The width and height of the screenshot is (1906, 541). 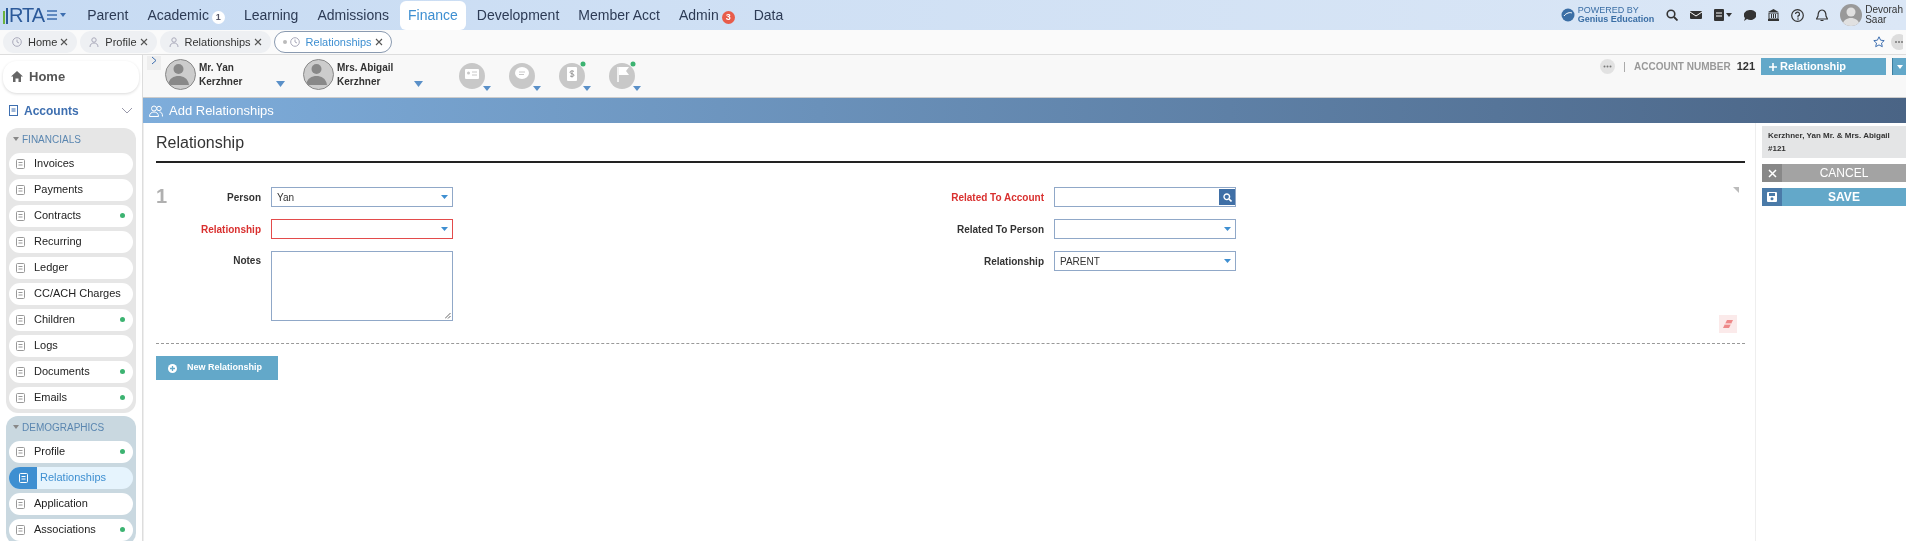 What do you see at coordinates (244, 198) in the screenshot?
I see `field-label: Person` at bounding box center [244, 198].